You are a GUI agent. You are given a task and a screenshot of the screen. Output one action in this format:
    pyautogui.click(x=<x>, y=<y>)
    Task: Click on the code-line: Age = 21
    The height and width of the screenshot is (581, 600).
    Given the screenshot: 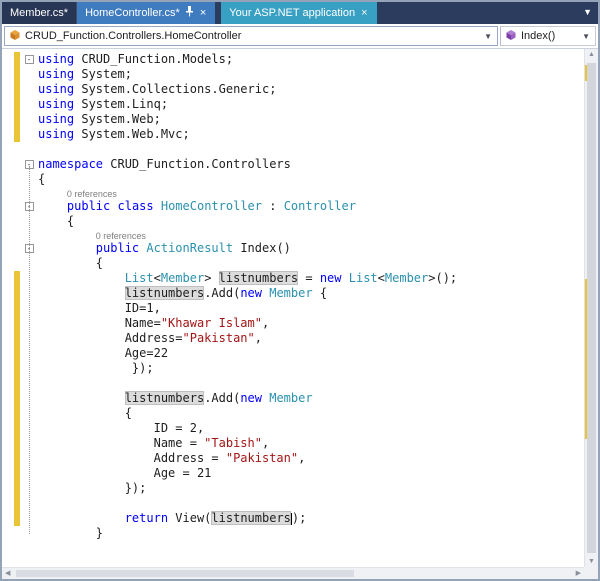 What is the action you would take?
    pyautogui.click(x=293, y=473)
    